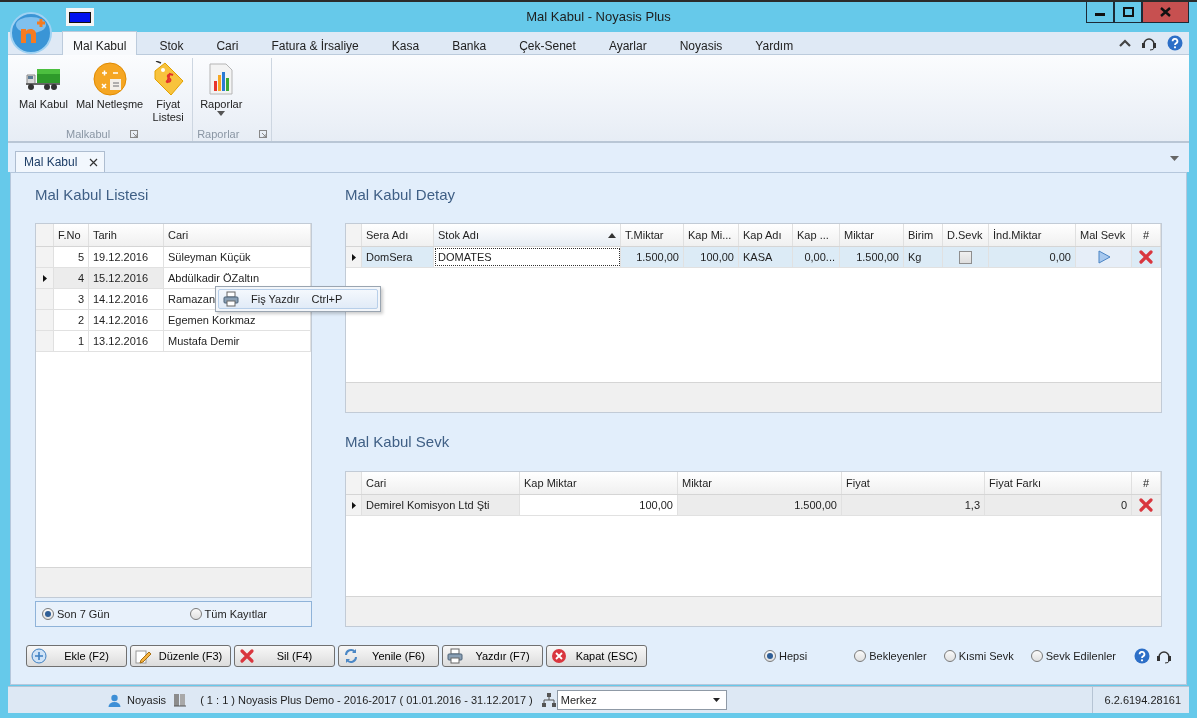  I want to click on branch-dropdown: Merkez, so click(641, 700).